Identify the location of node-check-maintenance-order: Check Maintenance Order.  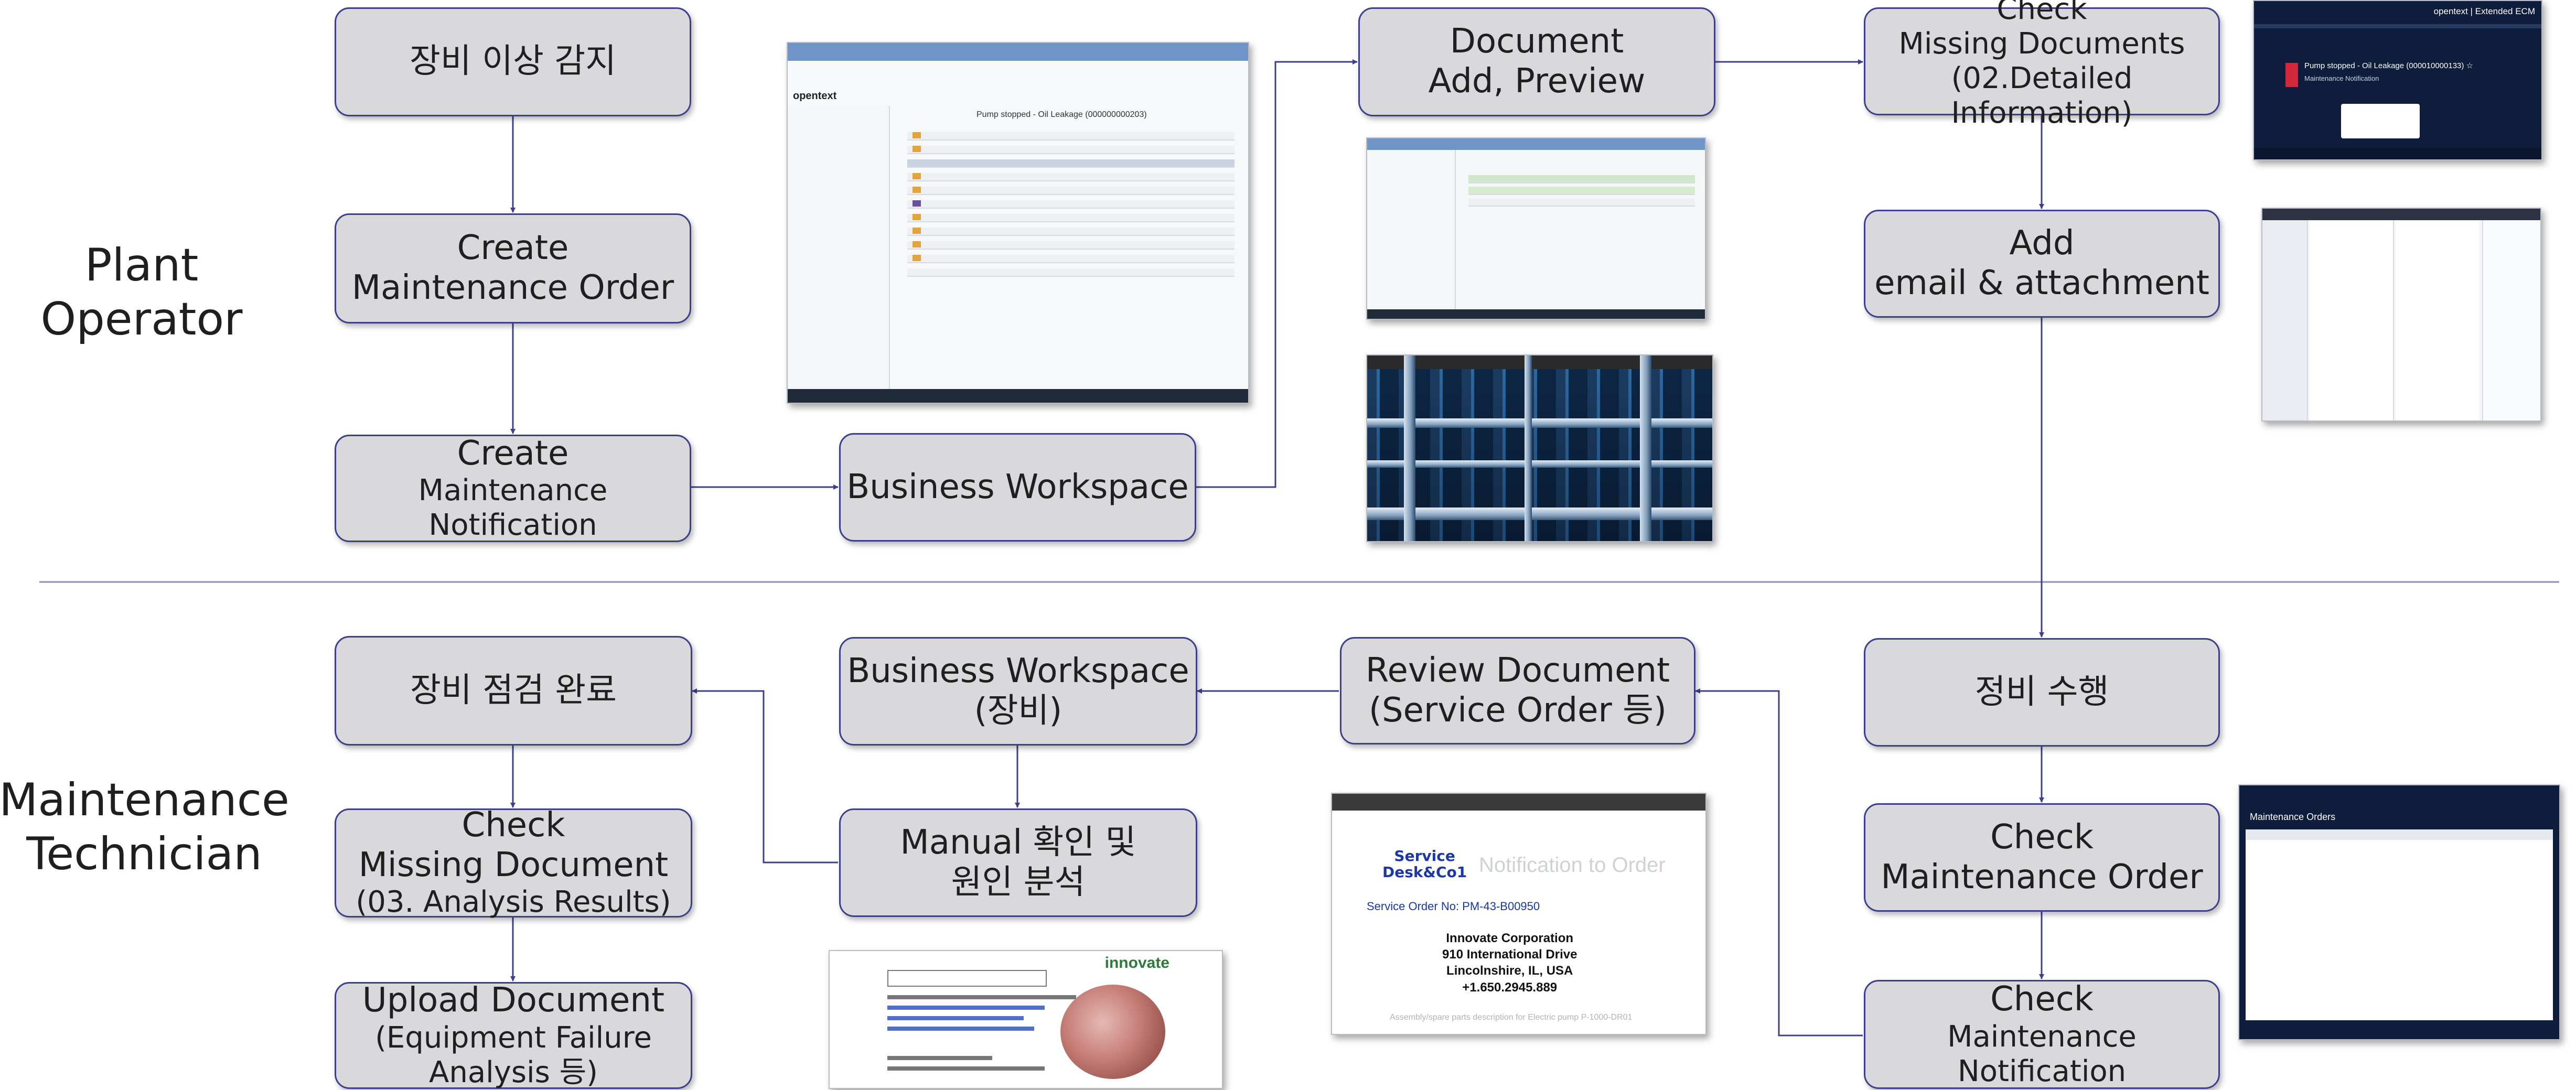
(2042, 857).